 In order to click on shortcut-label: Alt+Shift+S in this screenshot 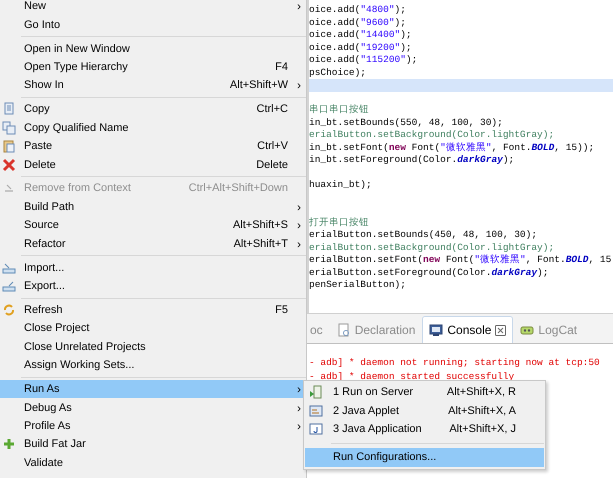, I will do `click(260, 225)`.